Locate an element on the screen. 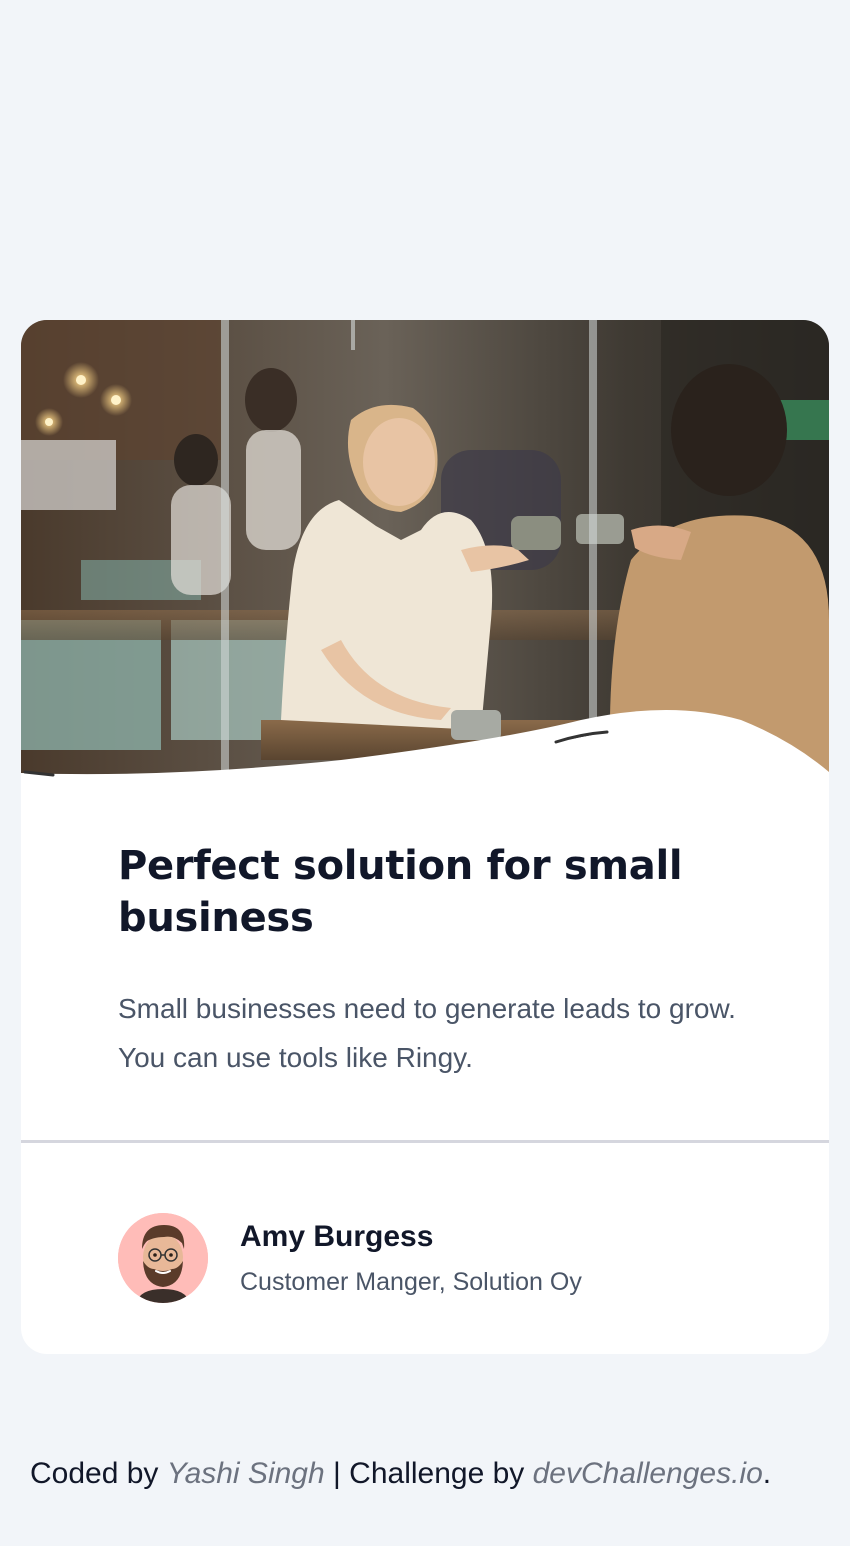 The width and height of the screenshot is (850, 1546). coded-by-label: Coded by is located at coordinates (94, 1473).